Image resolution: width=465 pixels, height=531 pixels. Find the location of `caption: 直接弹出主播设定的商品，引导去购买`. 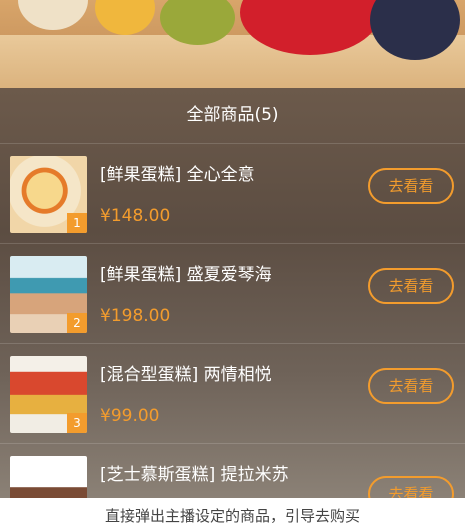

caption: 直接弹出主播设定的商品，引导去购买 is located at coordinates (232, 514).